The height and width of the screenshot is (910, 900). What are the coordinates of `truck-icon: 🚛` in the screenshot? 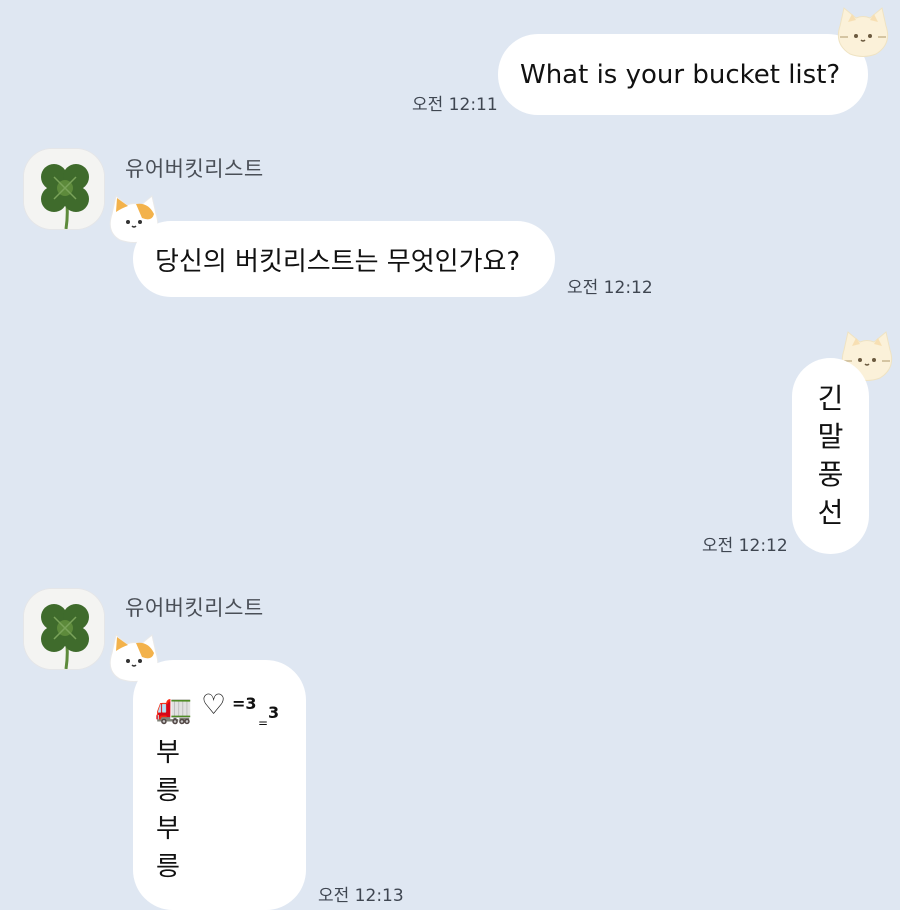 It's located at (174, 708).